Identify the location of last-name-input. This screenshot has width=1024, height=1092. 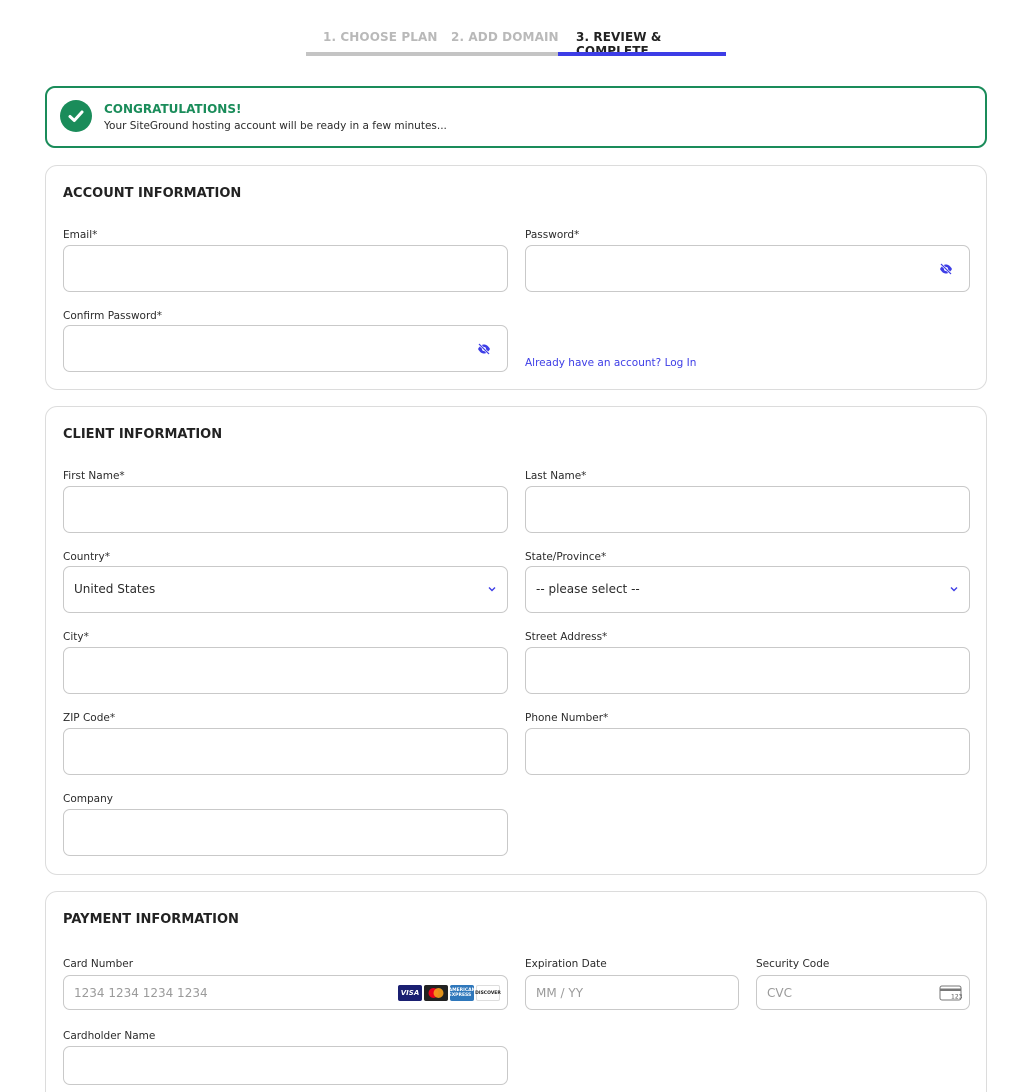
(747, 509).